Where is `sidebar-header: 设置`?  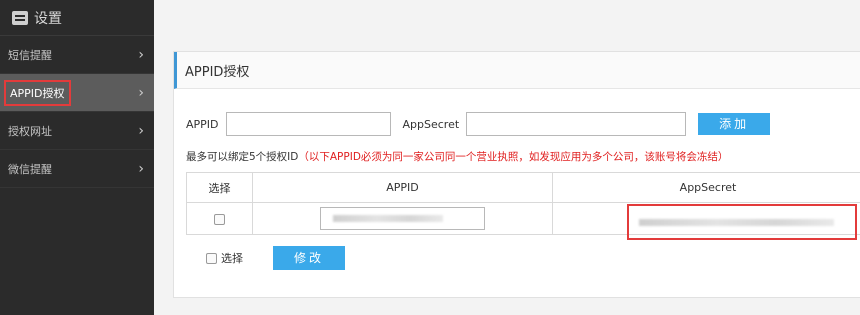 sidebar-header: 设置 is located at coordinates (77, 18).